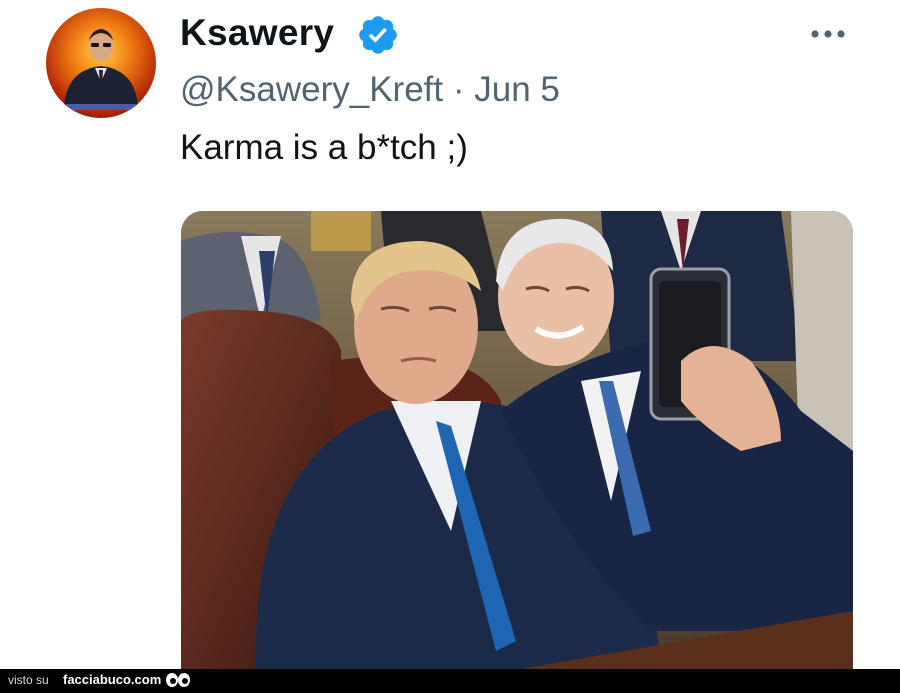  Describe the element at coordinates (828, 34) in the screenshot. I see `more-options-icon` at that location.